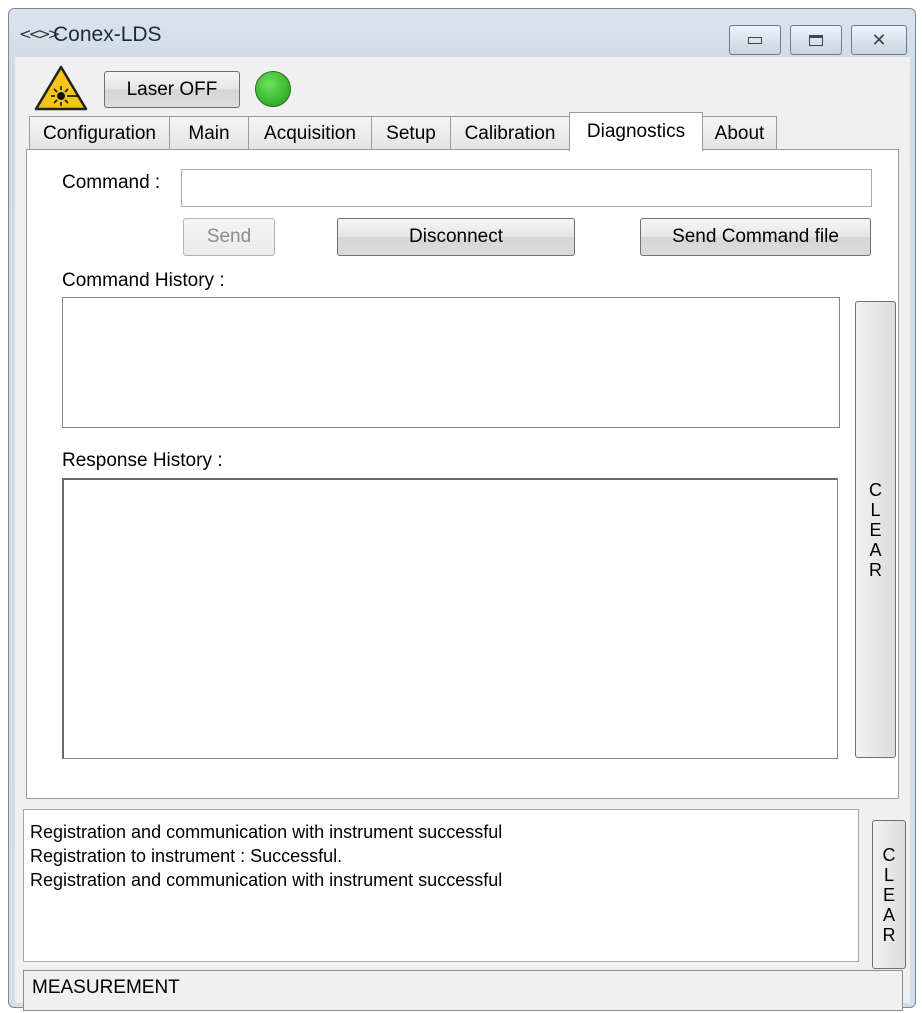 This screenshot has width=922, height=1013. I want to click on clear-history-button: C L E A R, so click(875, 529).